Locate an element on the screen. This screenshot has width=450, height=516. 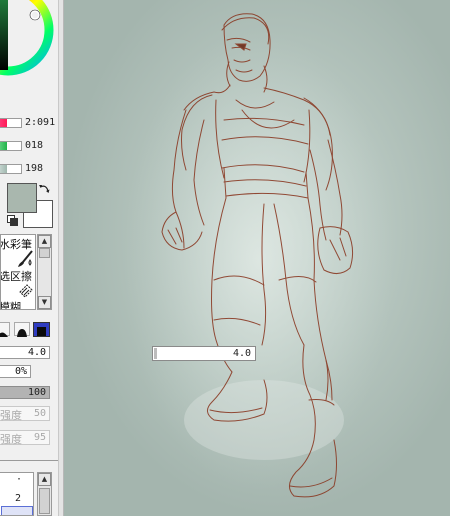
round-tip-icon is located at coordinates (4, 334).